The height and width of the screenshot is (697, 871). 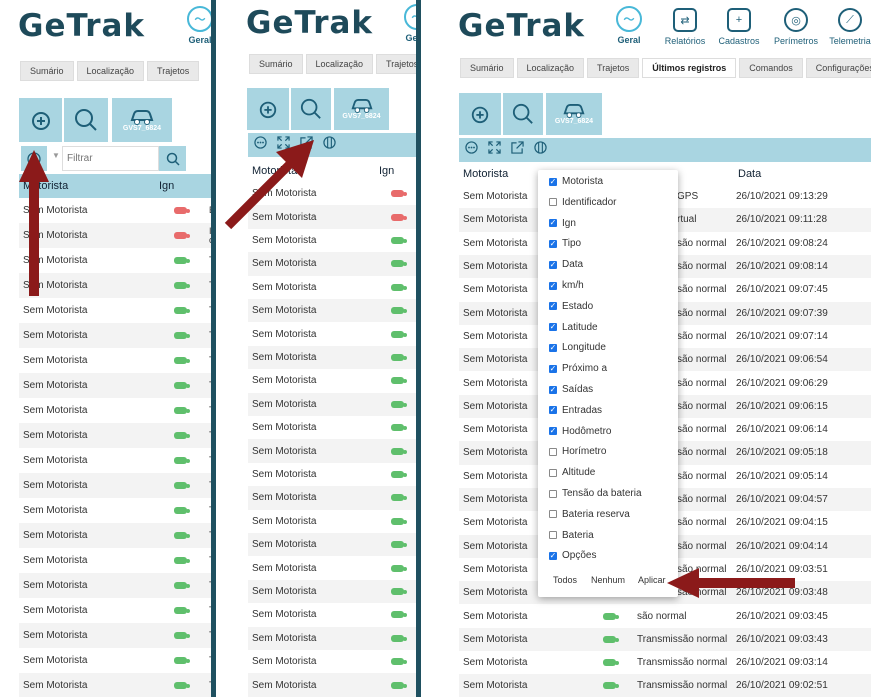 What do you see at coordinates (749, 174) in the screenshot?
I see `col-data: Data` at bounding box center [749, 174].